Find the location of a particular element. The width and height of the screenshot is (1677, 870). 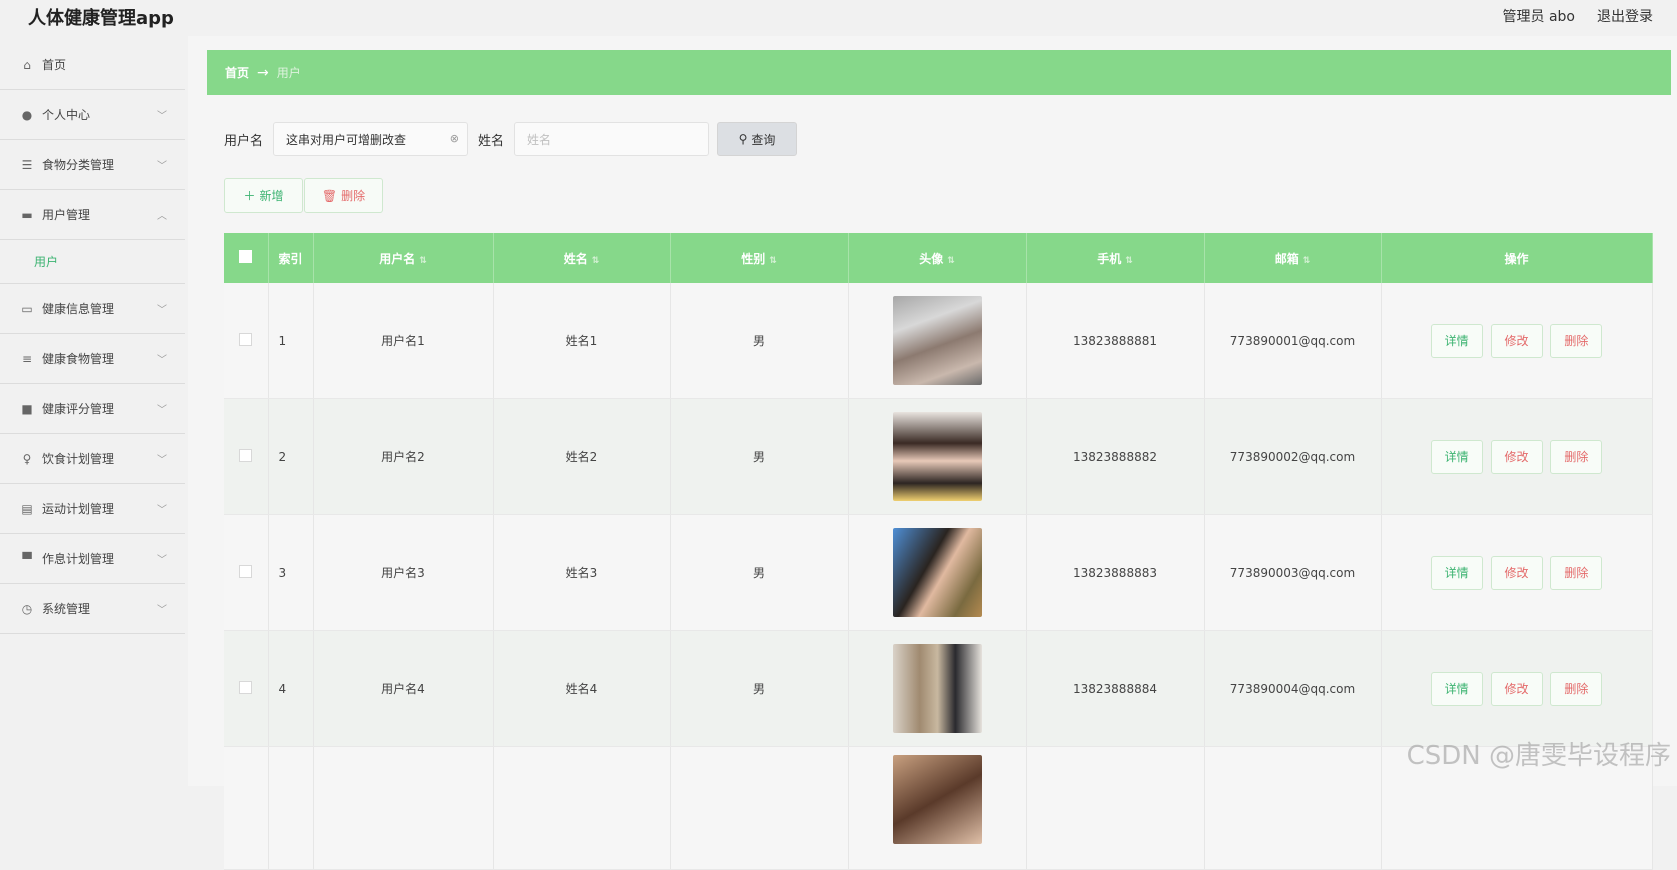

delete-button: 🗑 删除 is located at coordinates (343, 195).